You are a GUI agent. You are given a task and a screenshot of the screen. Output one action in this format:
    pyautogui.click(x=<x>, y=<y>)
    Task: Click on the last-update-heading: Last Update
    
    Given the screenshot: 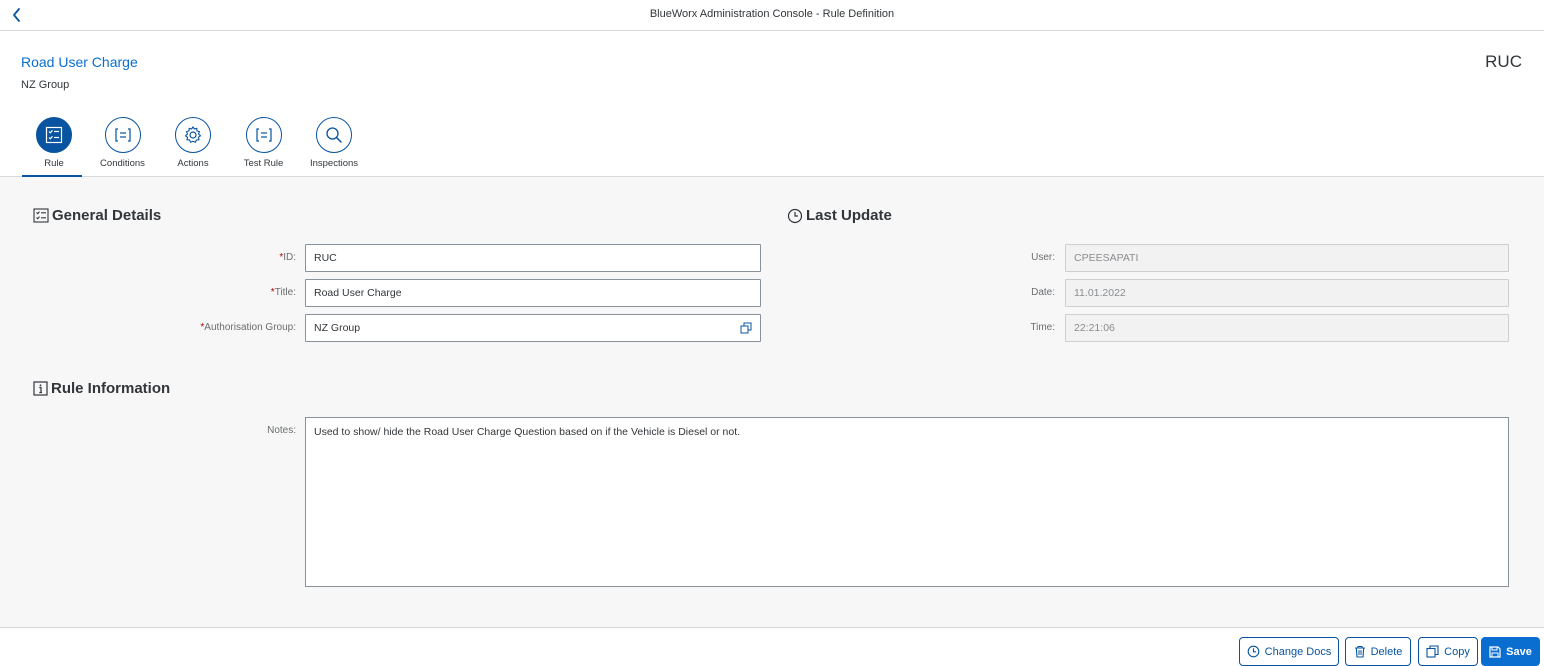 What is the action you would take?
    pyautogui.click(x=839, y=215)
    